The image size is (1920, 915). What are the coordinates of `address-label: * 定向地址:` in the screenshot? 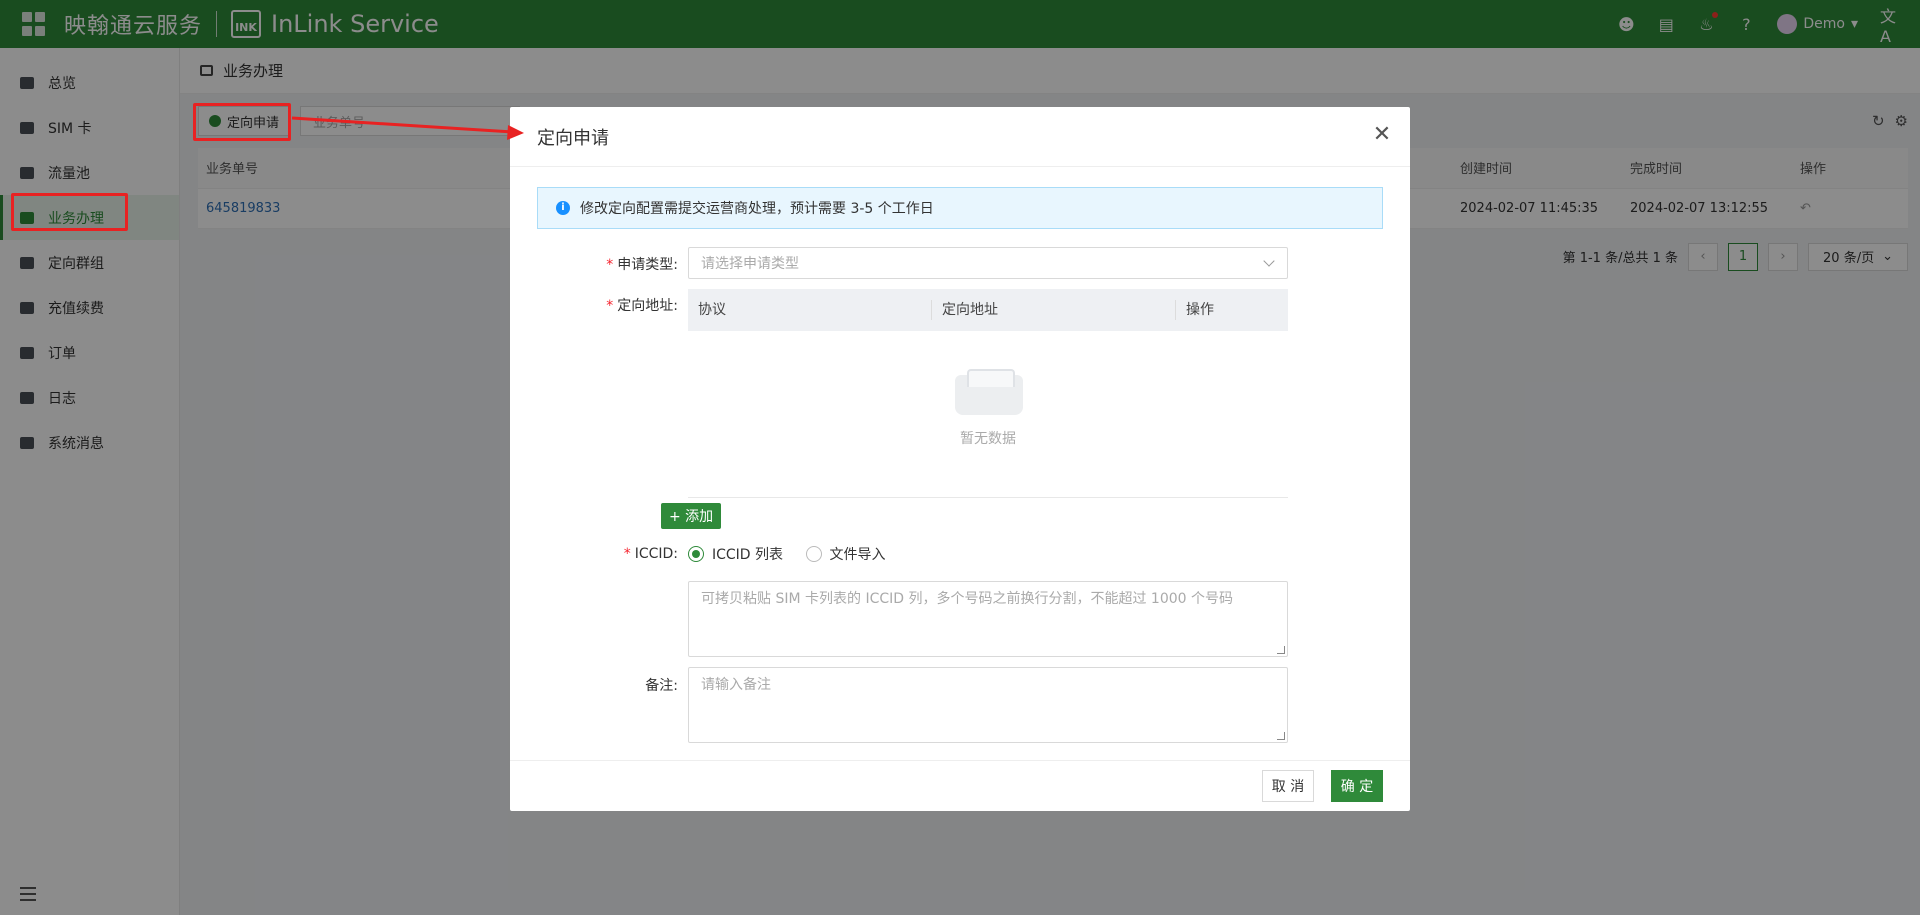 It's located at (642, 306).